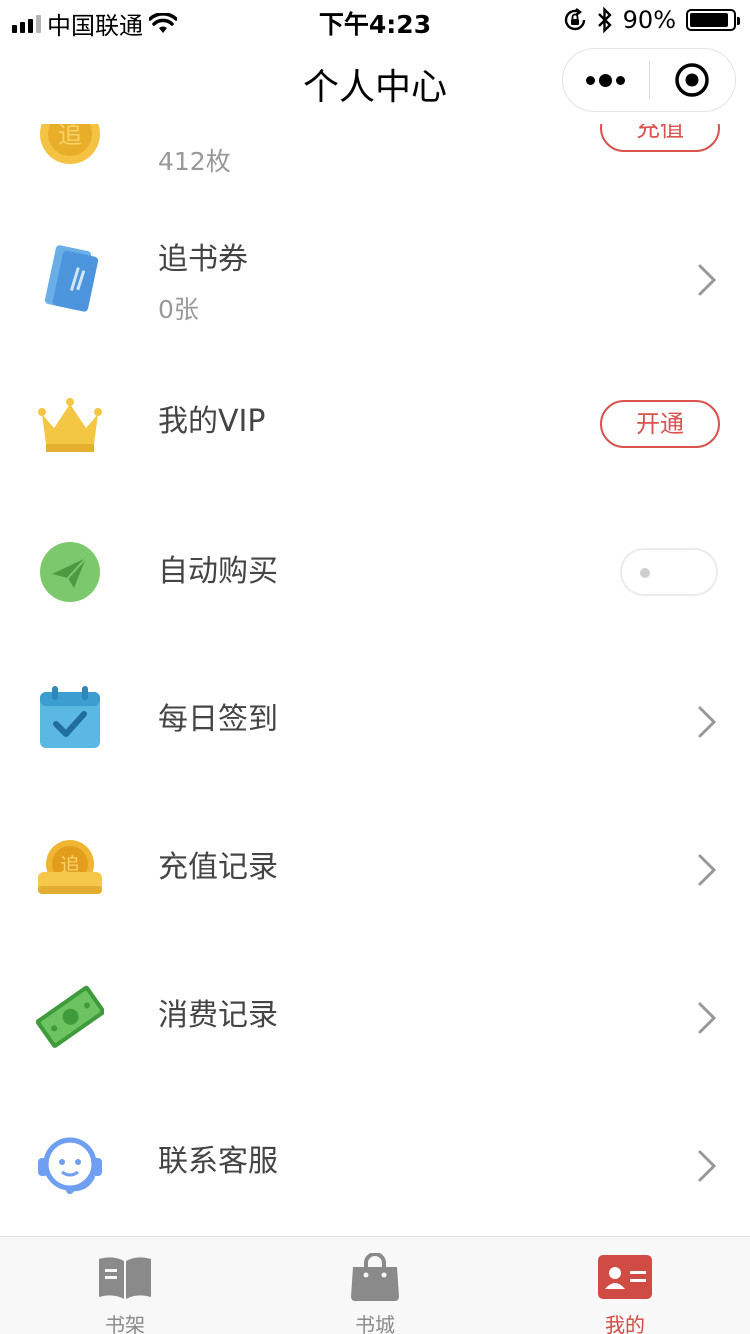 This screenshot has width=750, height=1334. Describe the element at coordinates (625, 1323) in the screenshot. I see `tab-label: 我的` at that location.